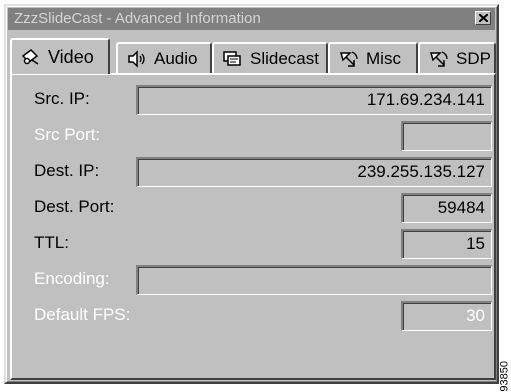 This screenshot has height=392, width=511. I want to click on default-fps-field: 30, so click(446, 316).